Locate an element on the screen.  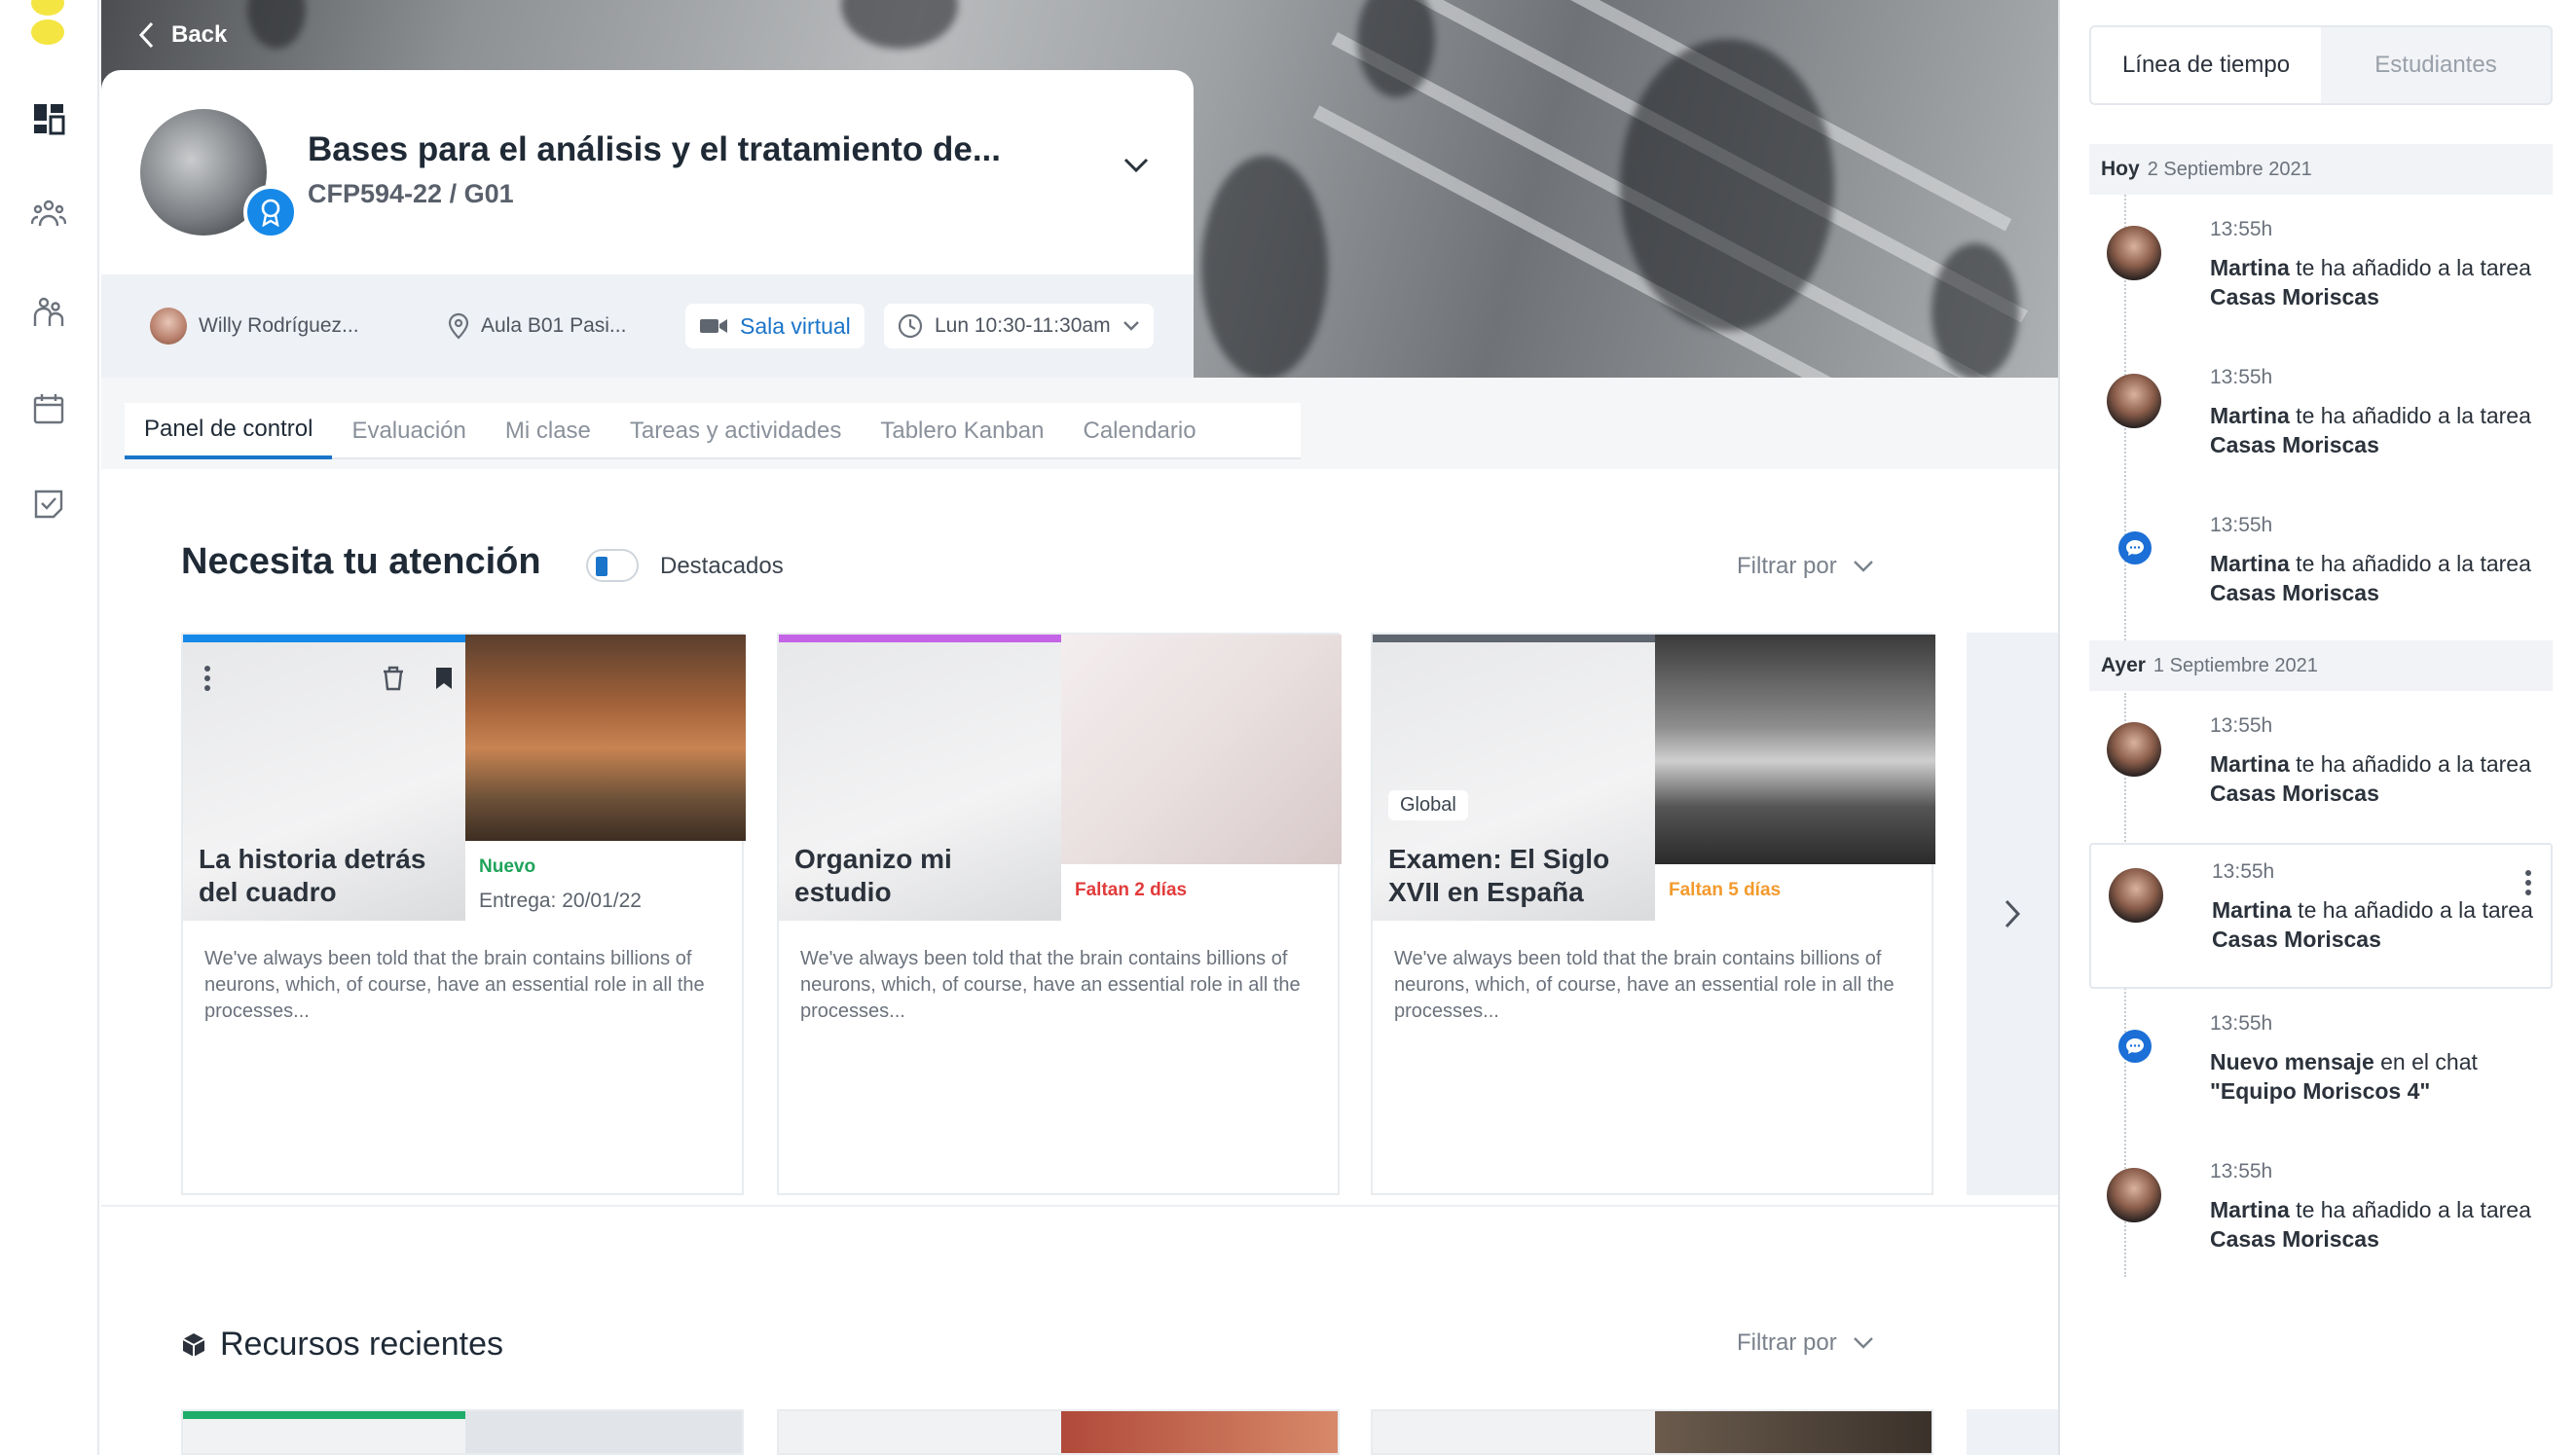
chevron-left-icon is located at coordinates (146, 35).